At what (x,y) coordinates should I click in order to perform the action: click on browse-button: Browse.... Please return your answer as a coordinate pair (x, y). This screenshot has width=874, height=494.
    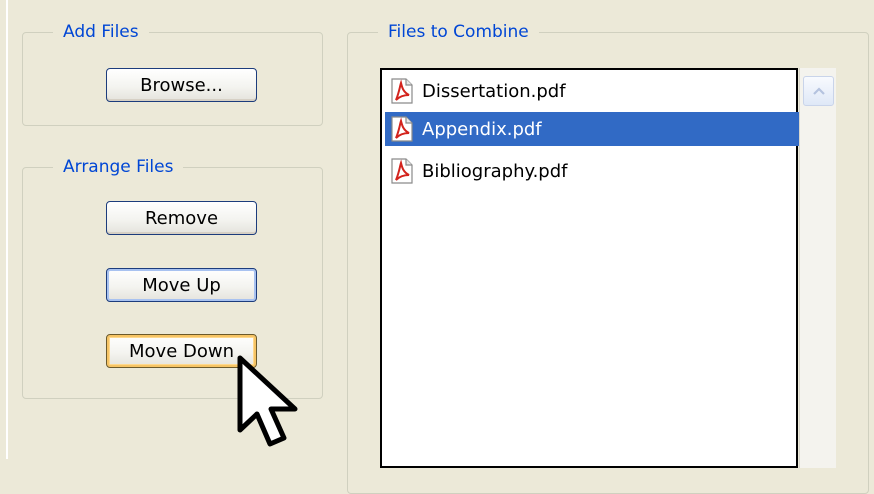
    Looking at the image, I should click on (181, 85).